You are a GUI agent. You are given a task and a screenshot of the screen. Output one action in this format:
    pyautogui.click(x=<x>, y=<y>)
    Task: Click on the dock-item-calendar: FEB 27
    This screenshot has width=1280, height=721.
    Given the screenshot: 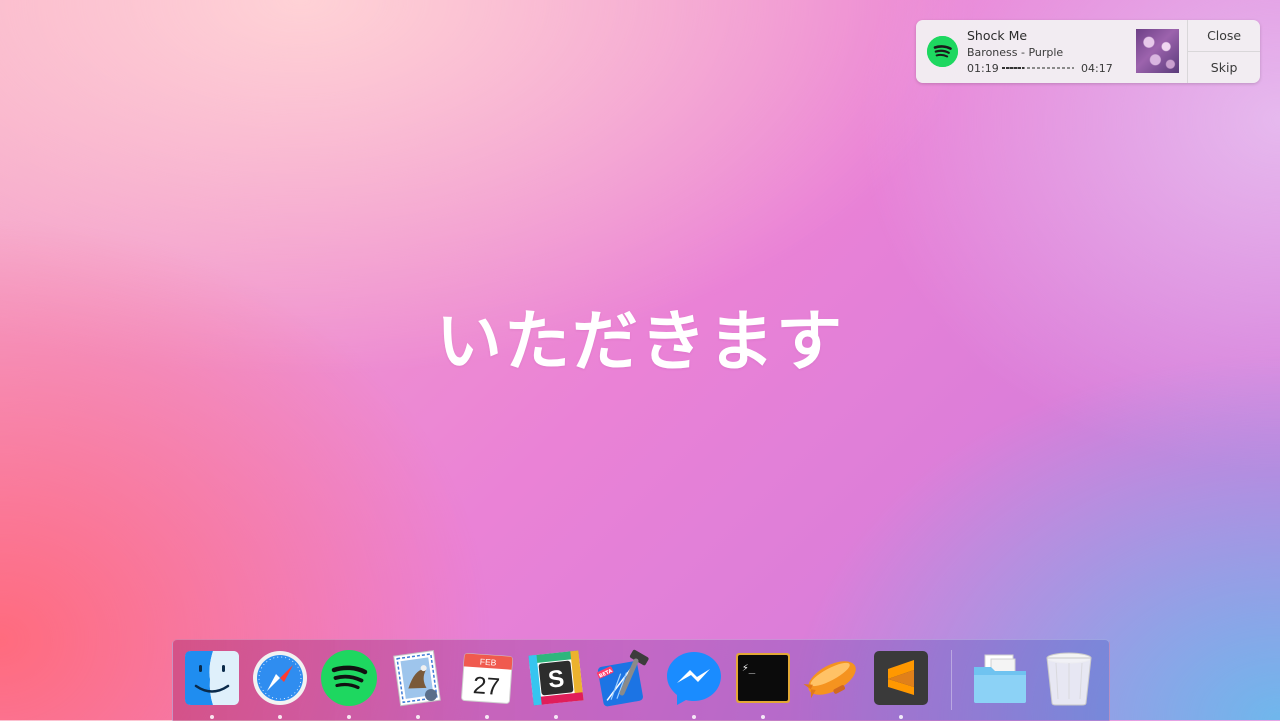 What is the action you would take?
    pyautogui.click(x=487, y=678)
    